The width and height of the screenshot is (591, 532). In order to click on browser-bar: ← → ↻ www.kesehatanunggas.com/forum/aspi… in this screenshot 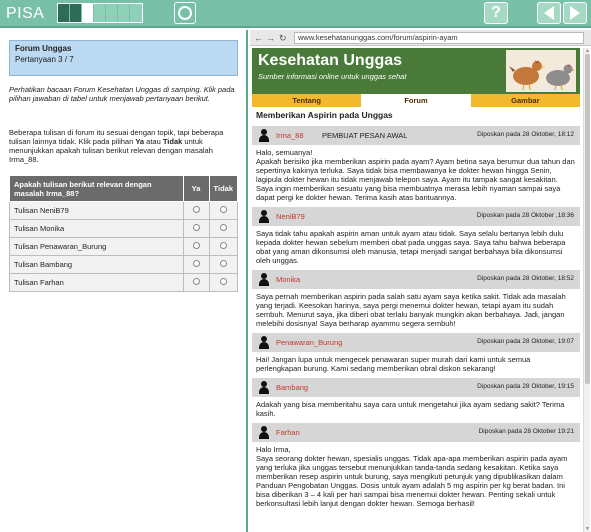, I will do `click(420, 38)`.